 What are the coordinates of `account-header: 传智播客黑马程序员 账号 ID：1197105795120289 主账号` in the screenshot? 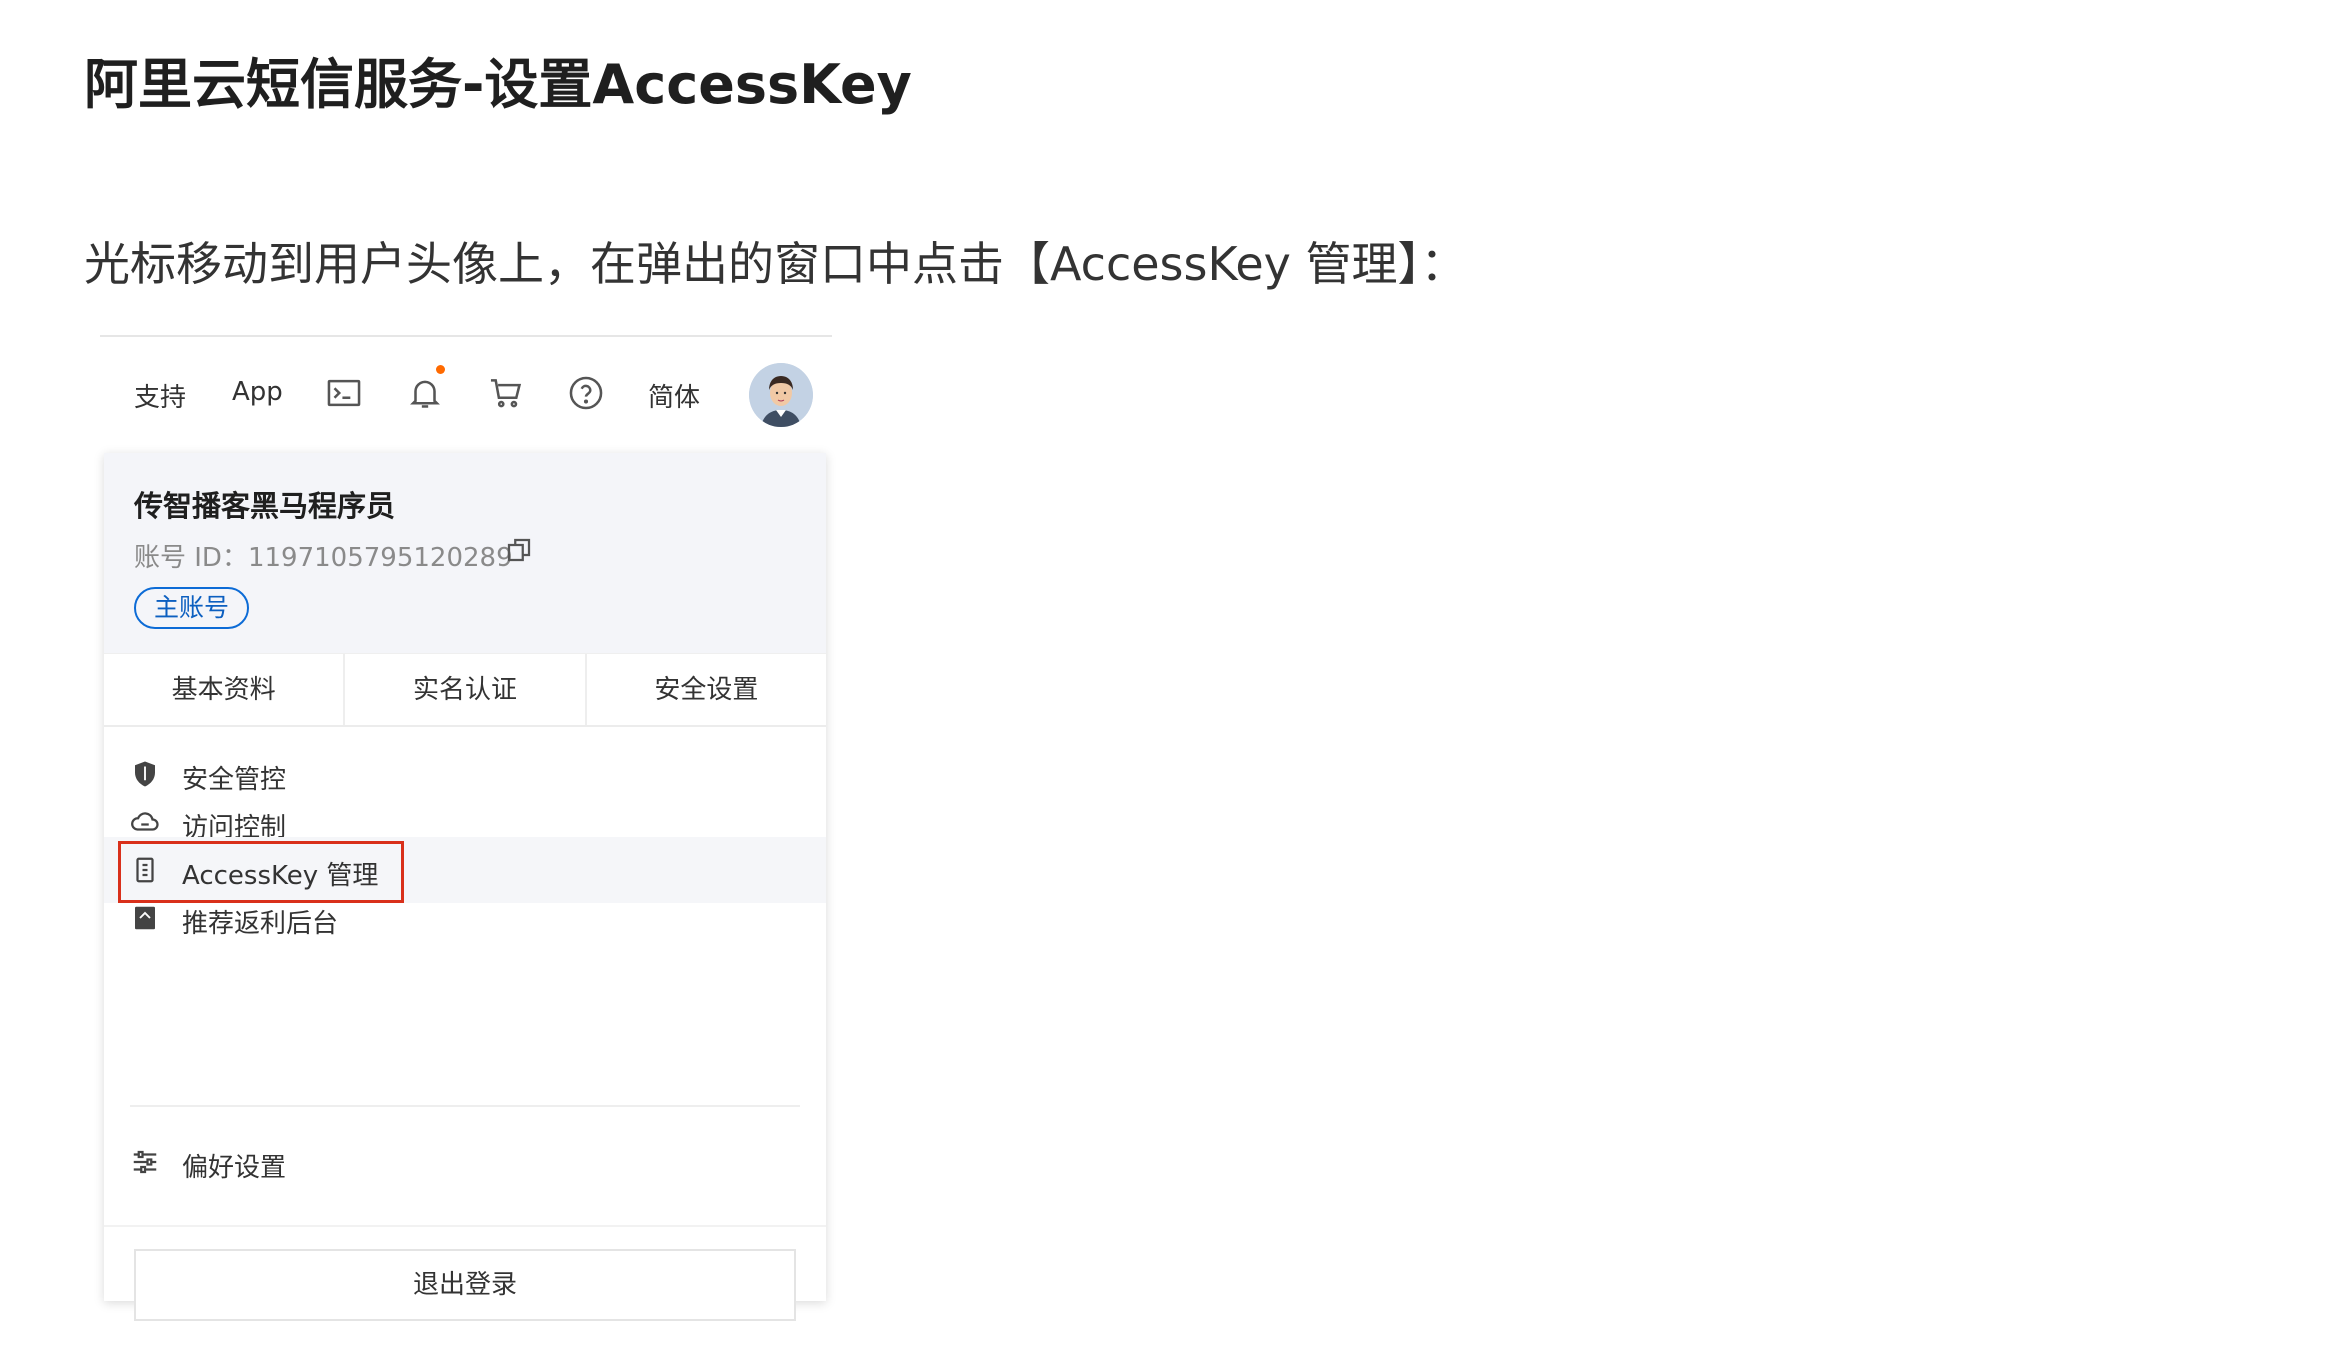 It's located at (465, 553).